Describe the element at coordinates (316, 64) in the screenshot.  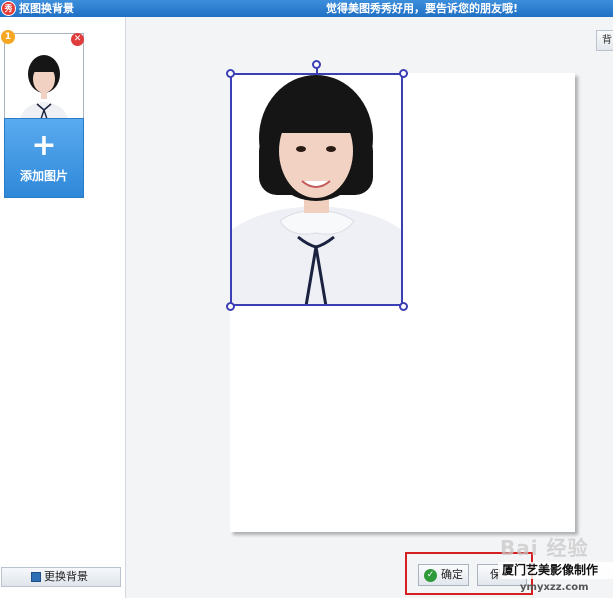
I see `rotate-handle` at that location.